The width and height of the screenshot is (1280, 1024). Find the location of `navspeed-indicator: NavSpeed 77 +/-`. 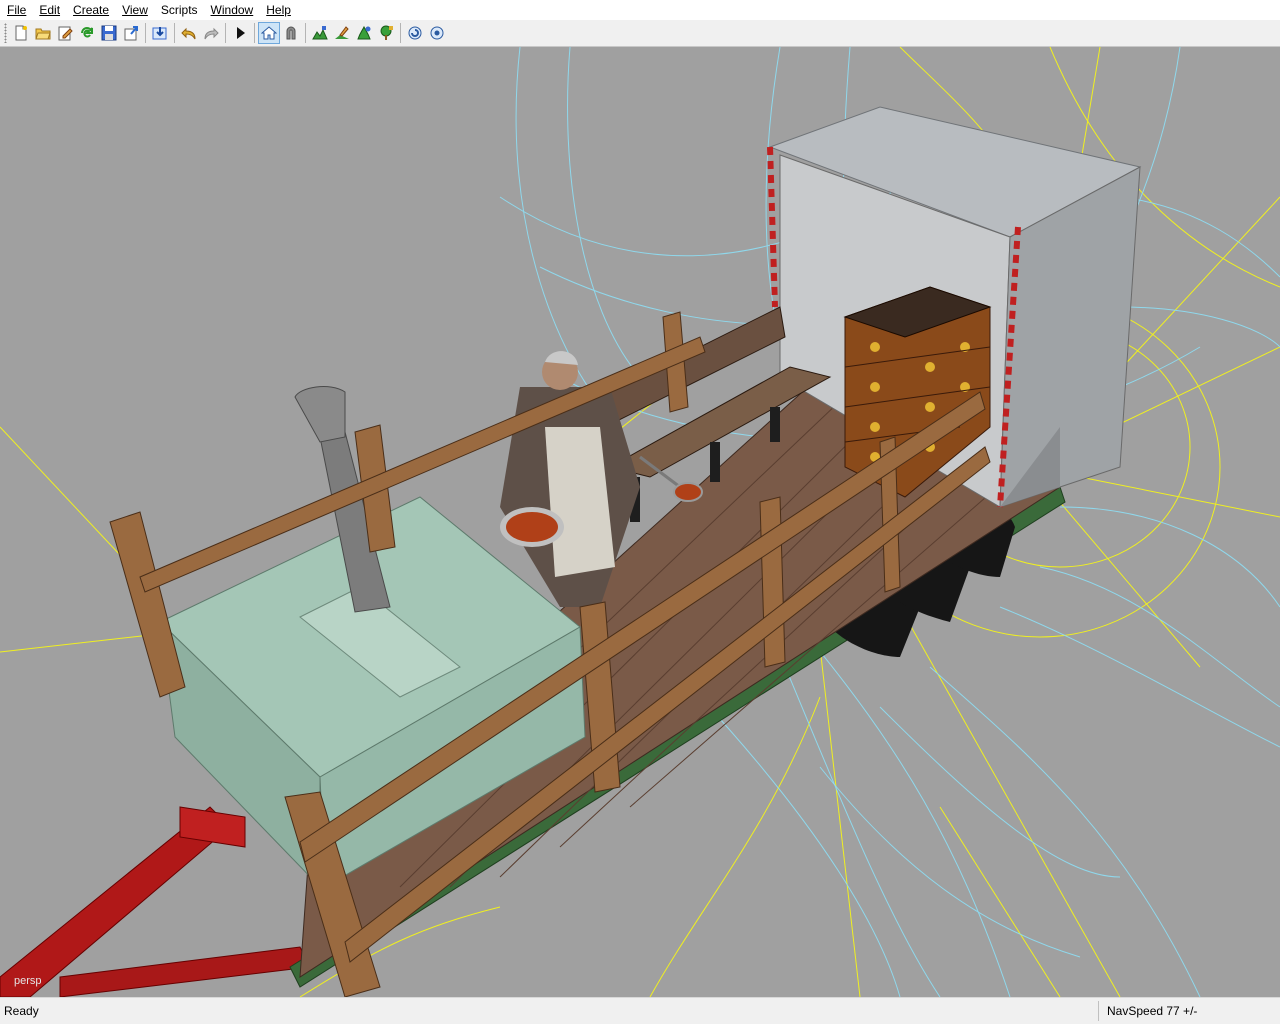

navspeed-indicator: NavSpeed 77 +/- is located at coordinates (1152, 1011).